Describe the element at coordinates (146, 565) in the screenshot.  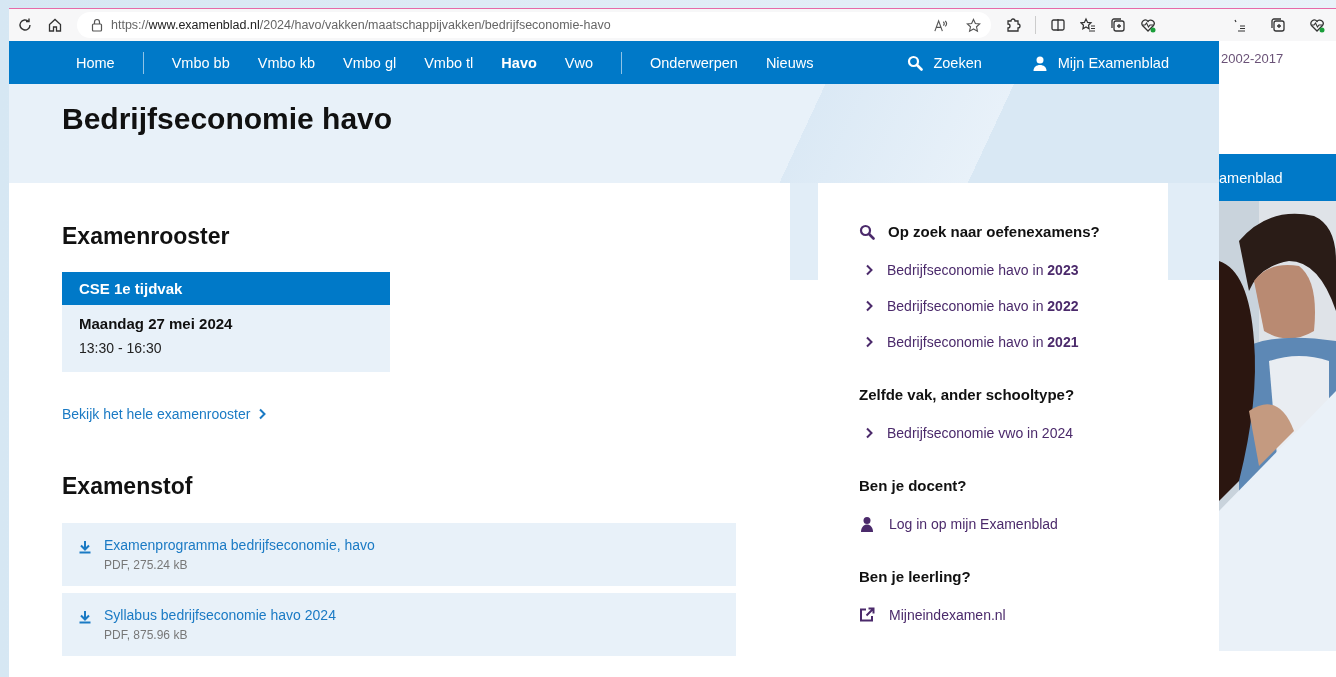
I see `file-info: PDF, 275.24 kB` at that location.